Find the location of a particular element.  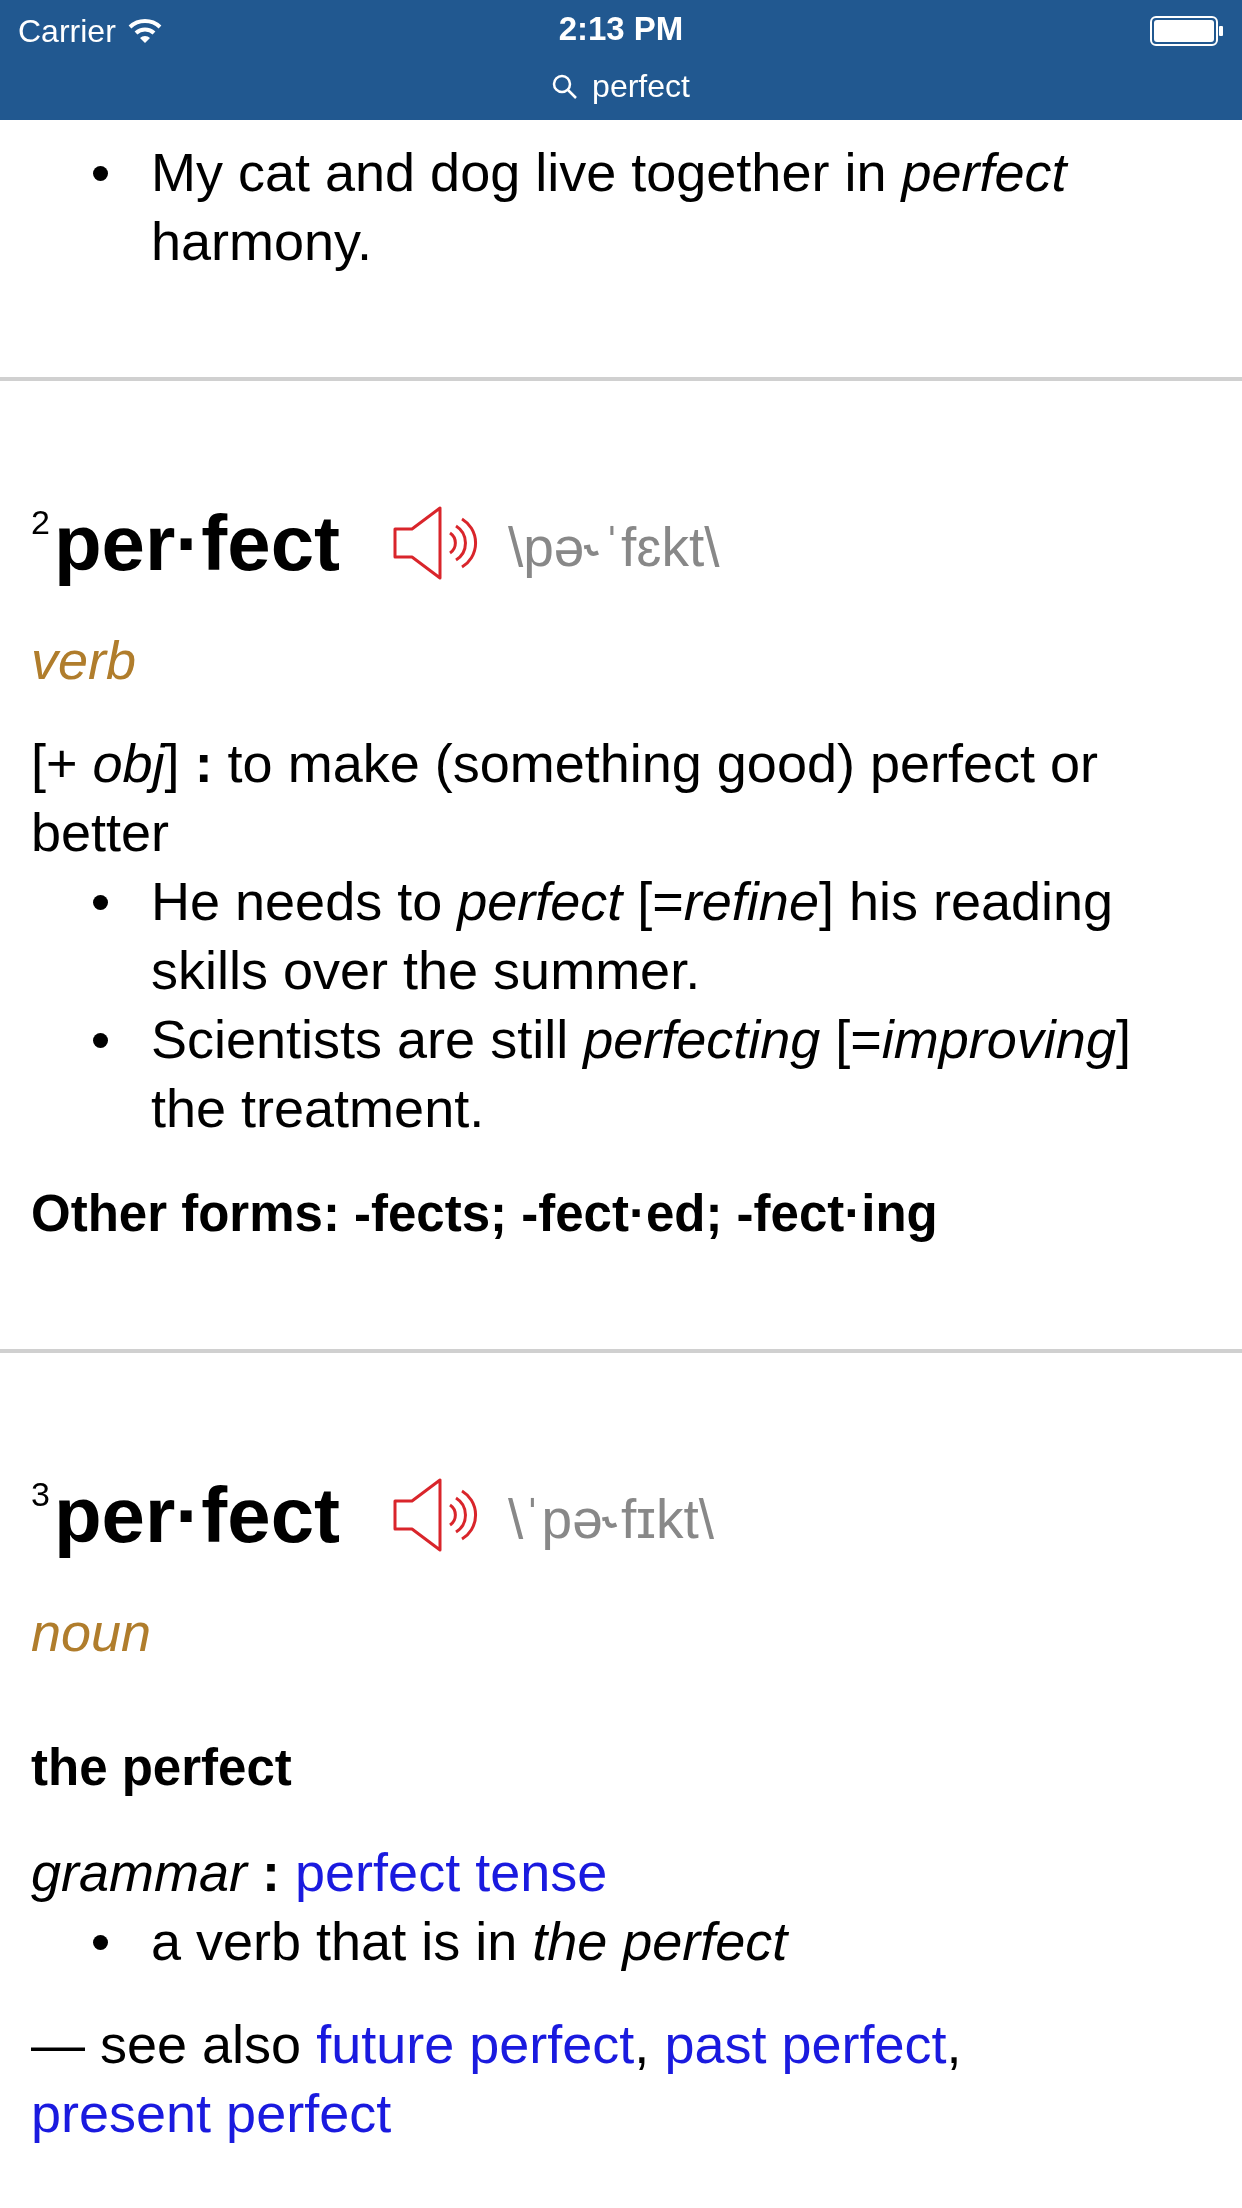

usage-label: grammar is located at coordinates (139, 1872).